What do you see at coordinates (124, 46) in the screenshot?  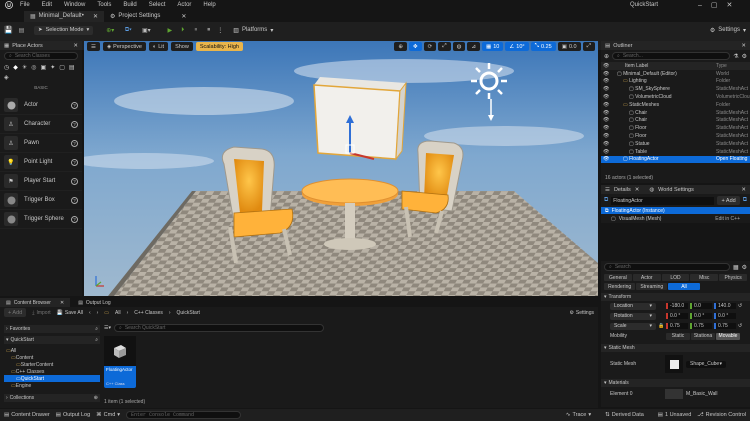 I see `perspective-button: ◈ Perspective` at bounding box center [124, 46].